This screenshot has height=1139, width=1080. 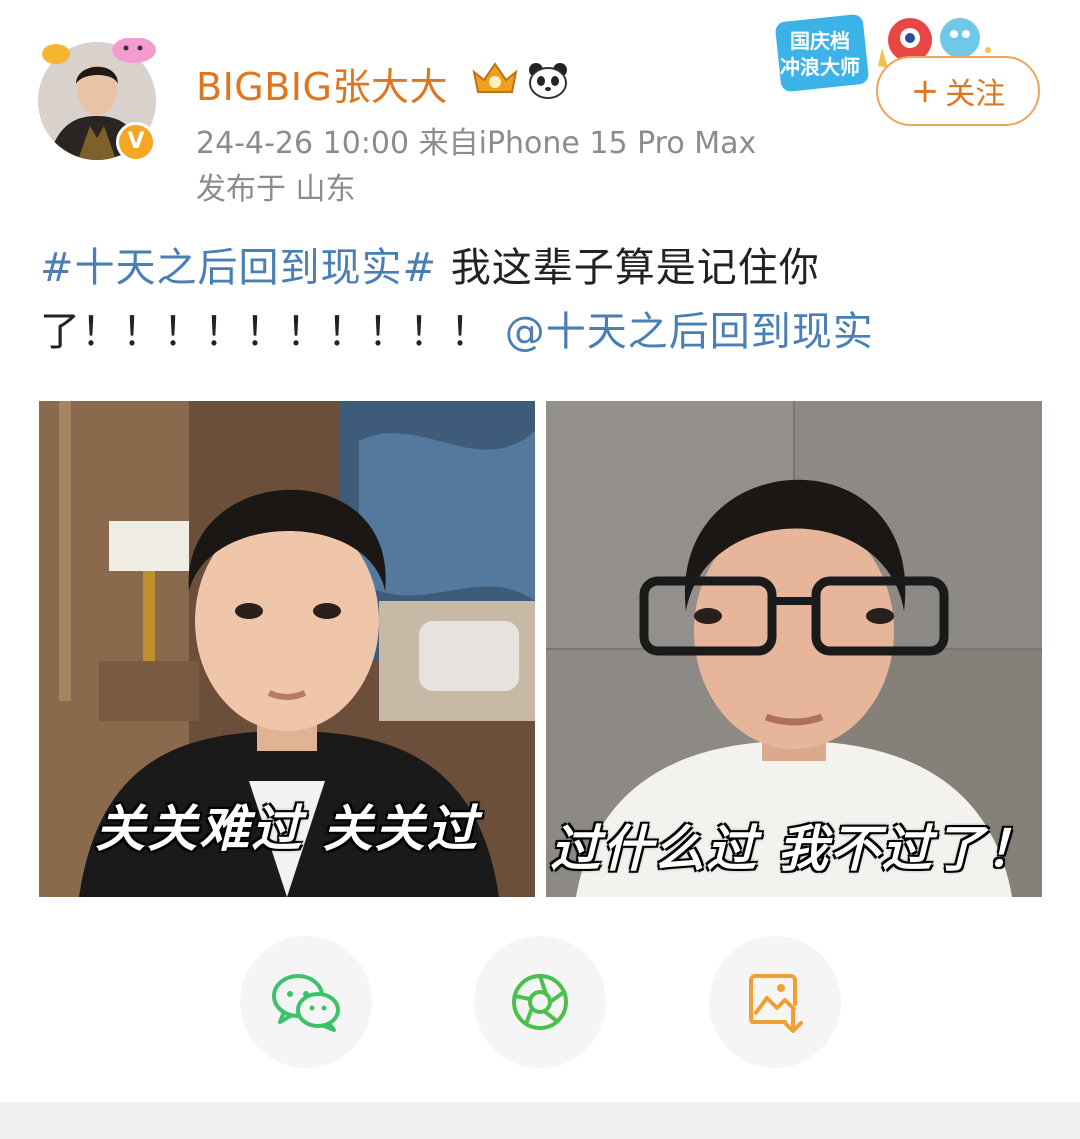 I want to click on panda-icon, so click(x=548, y=81).